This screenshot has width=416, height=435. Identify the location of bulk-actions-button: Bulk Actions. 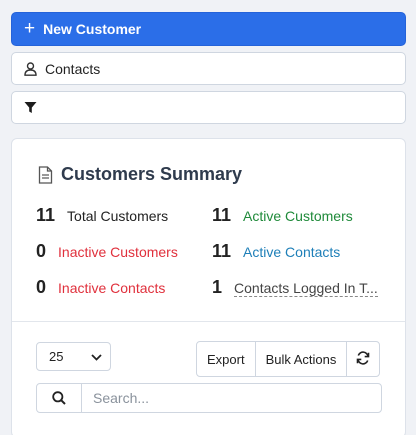
(300, 359).